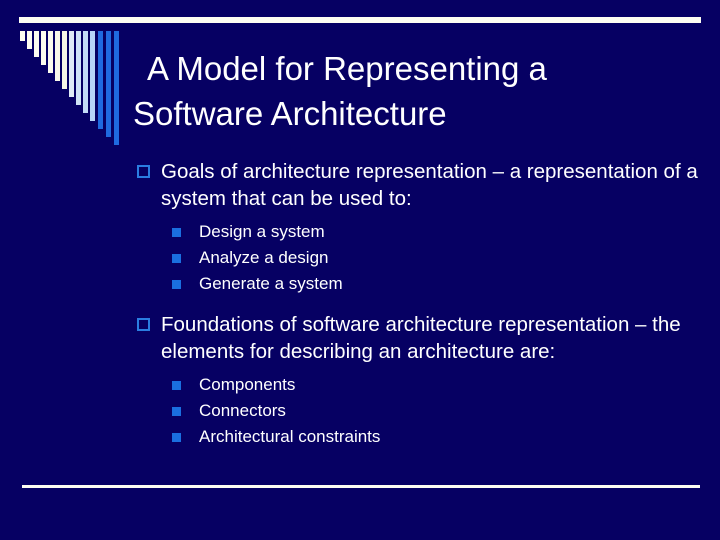  I want to click on bottom-divider-rule, so click(361, 486).